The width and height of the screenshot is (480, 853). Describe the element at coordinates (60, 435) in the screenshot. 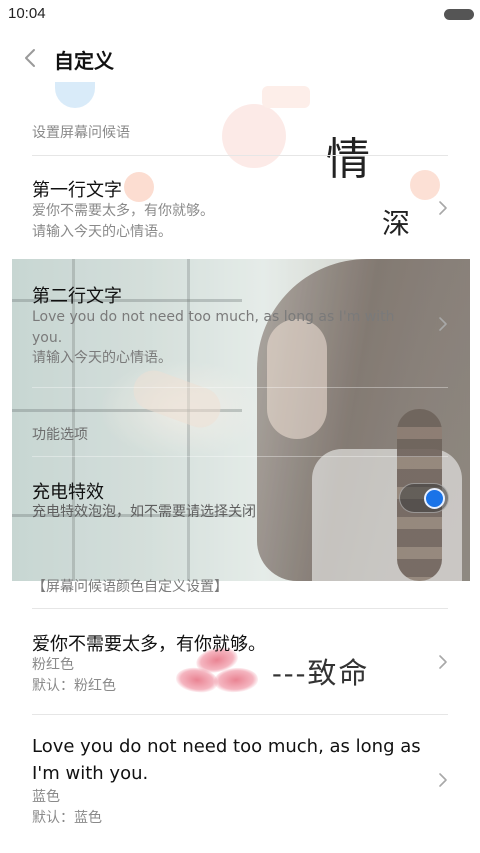

I see `section-label-function: 功能选项` at that location.